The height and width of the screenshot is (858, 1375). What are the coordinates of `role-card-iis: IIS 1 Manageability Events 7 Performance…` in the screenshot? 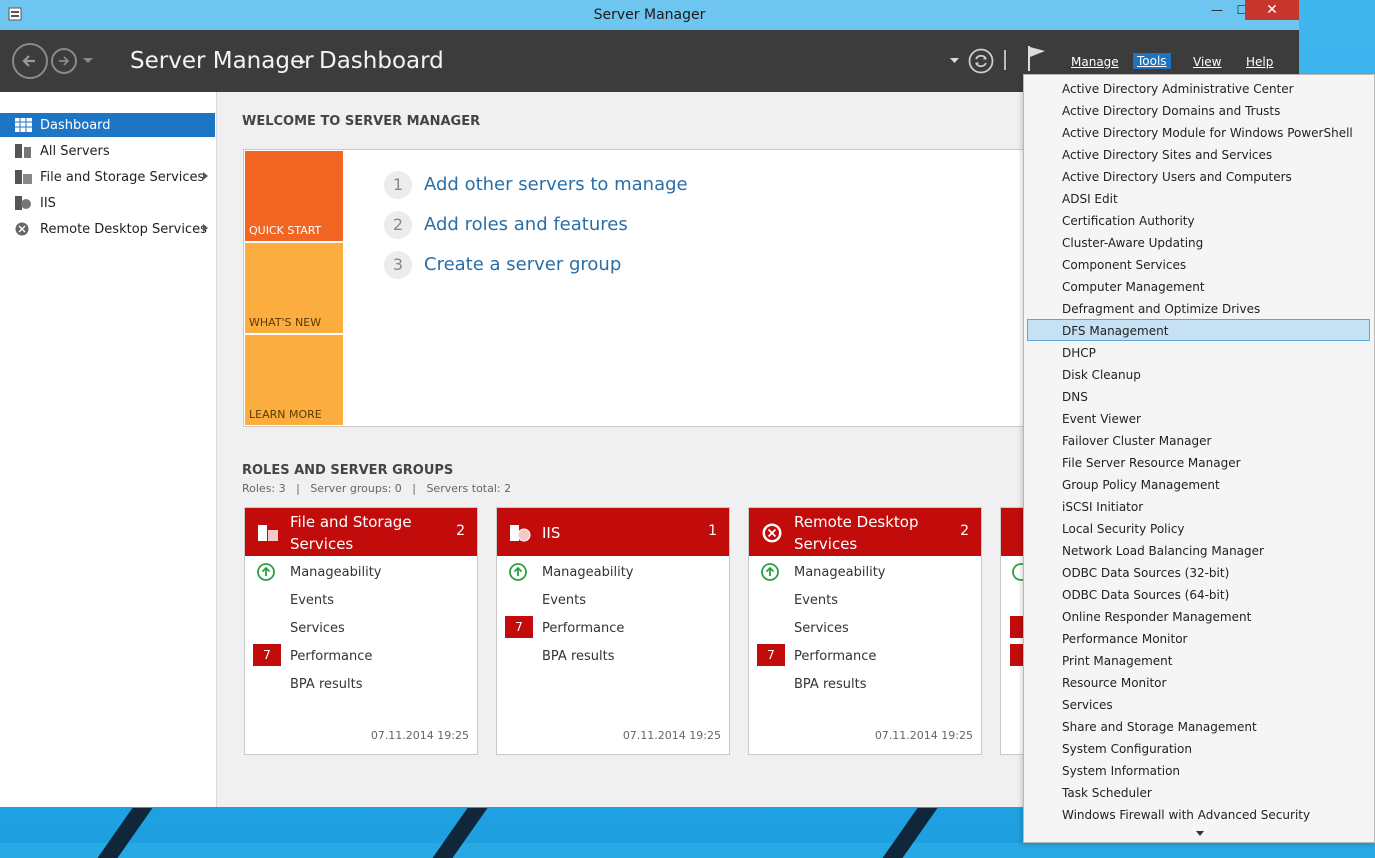 It's located at (613, 631).